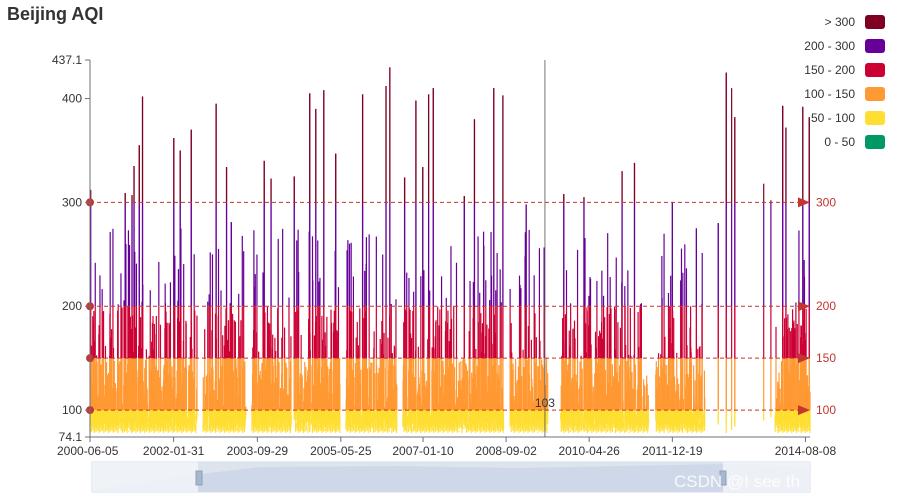 The height and width of the screenshot is (500, 900). Describe the element at coordinates (341, 451) in the screenshot. I see `x-tick-label: 2005-05-25` at that location.